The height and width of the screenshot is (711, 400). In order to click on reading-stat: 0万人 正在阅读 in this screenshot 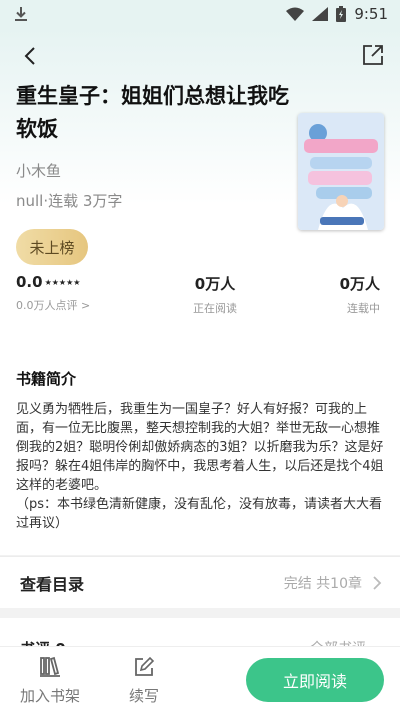, I will do `click(215, 294)`.